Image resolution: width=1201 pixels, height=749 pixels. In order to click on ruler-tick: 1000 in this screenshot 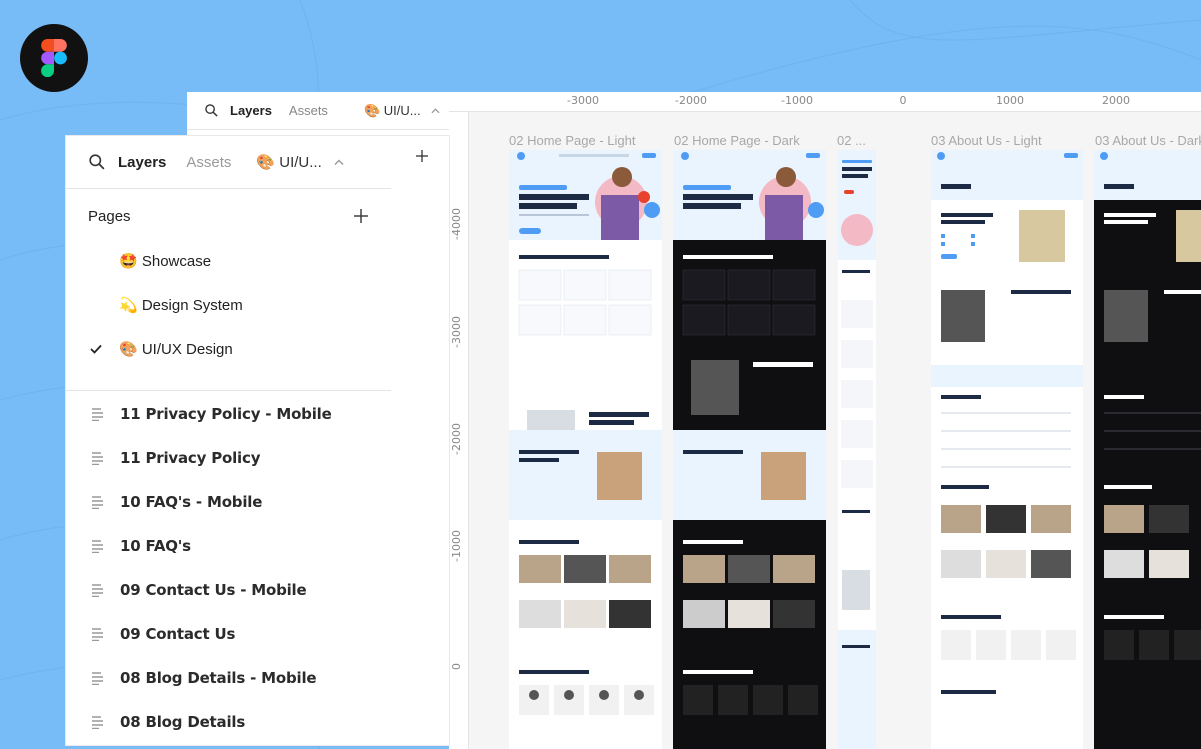, I will do `click(1010, 100)`.